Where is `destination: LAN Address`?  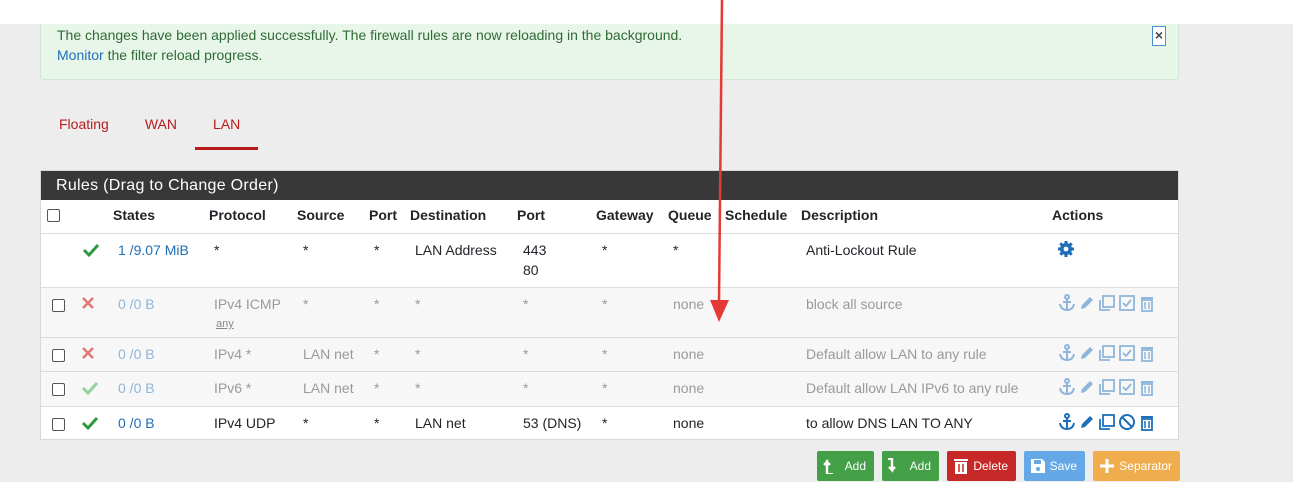 destination: LAN Address is located at coordinates (456, 250).